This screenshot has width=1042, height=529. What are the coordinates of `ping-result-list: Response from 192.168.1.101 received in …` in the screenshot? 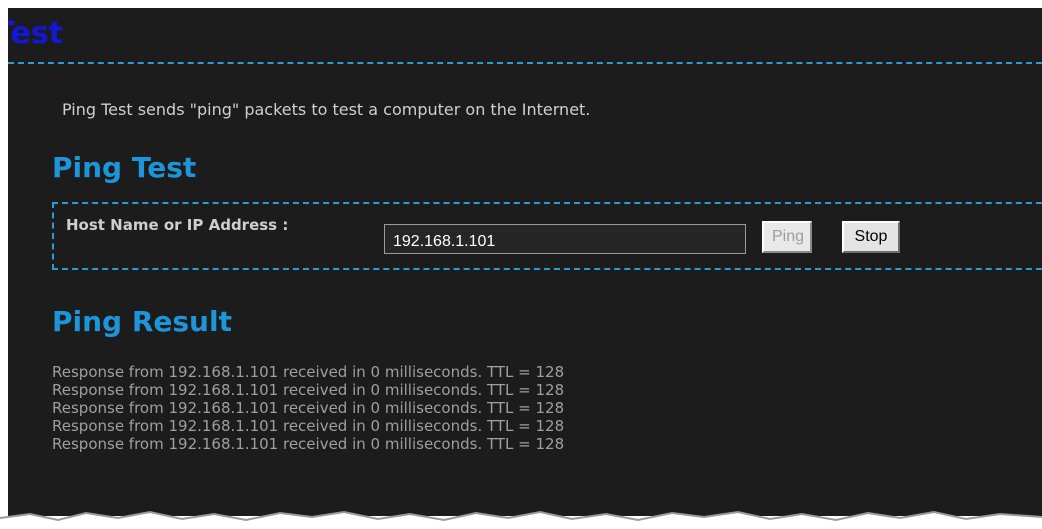 It's located at (308, 408).